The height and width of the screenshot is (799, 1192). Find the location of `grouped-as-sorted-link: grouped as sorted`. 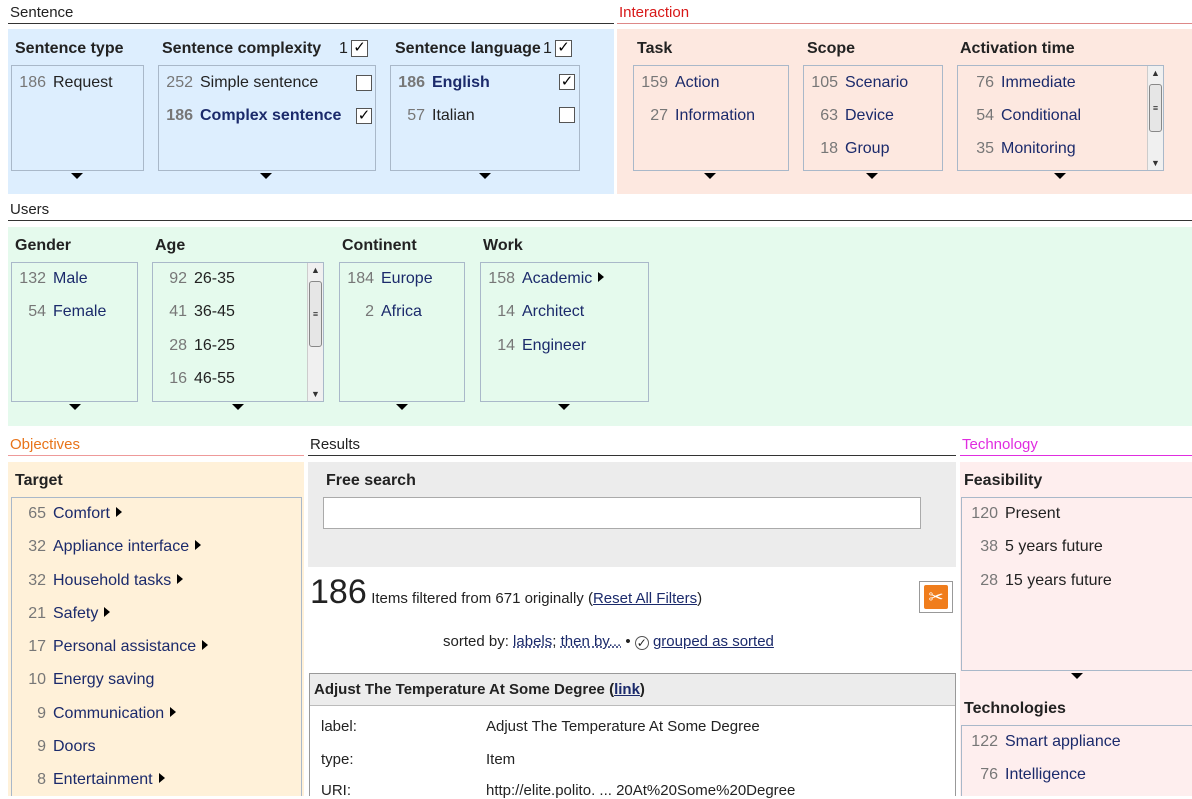

grouped-as-sorted-link: grouped as sorted is located at coordinates (713, 641).